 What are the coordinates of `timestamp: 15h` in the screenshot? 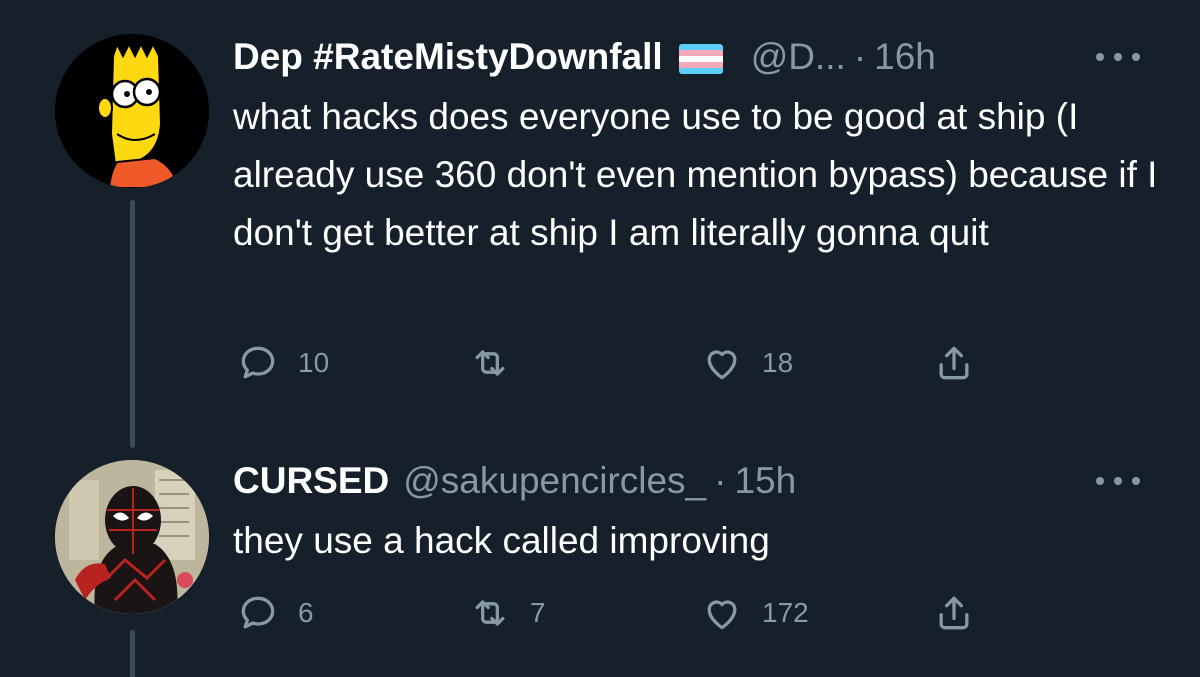 It's located at (765, 481).